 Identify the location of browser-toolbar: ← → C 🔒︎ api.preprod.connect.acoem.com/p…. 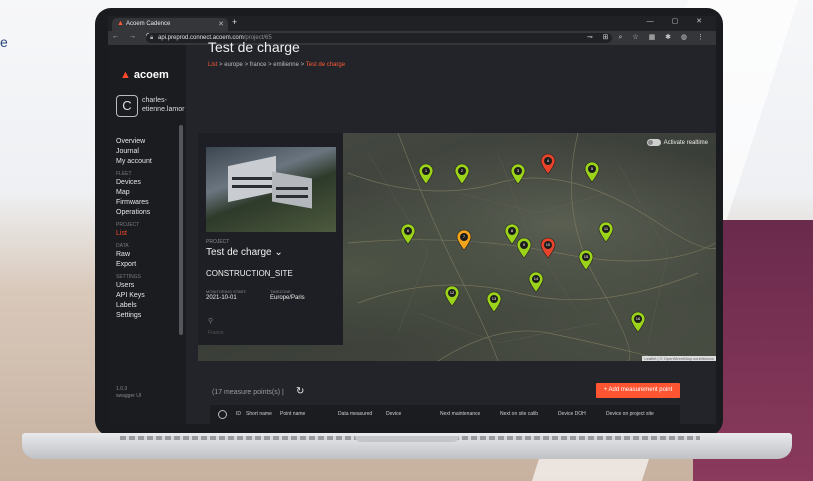
(412, 38).